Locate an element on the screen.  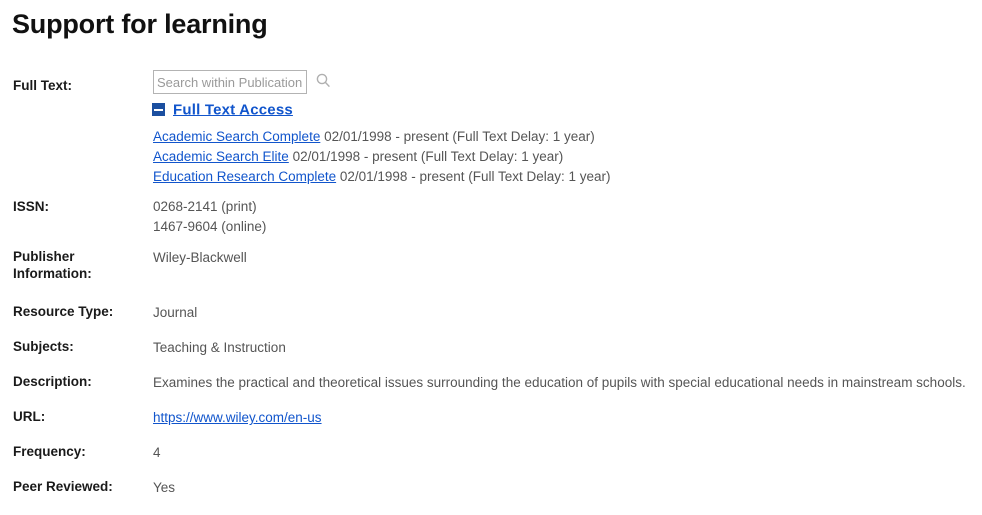
issn-values: 0268-2141 (print) 1467-9604 (online) is located at coordinates (209, 217).